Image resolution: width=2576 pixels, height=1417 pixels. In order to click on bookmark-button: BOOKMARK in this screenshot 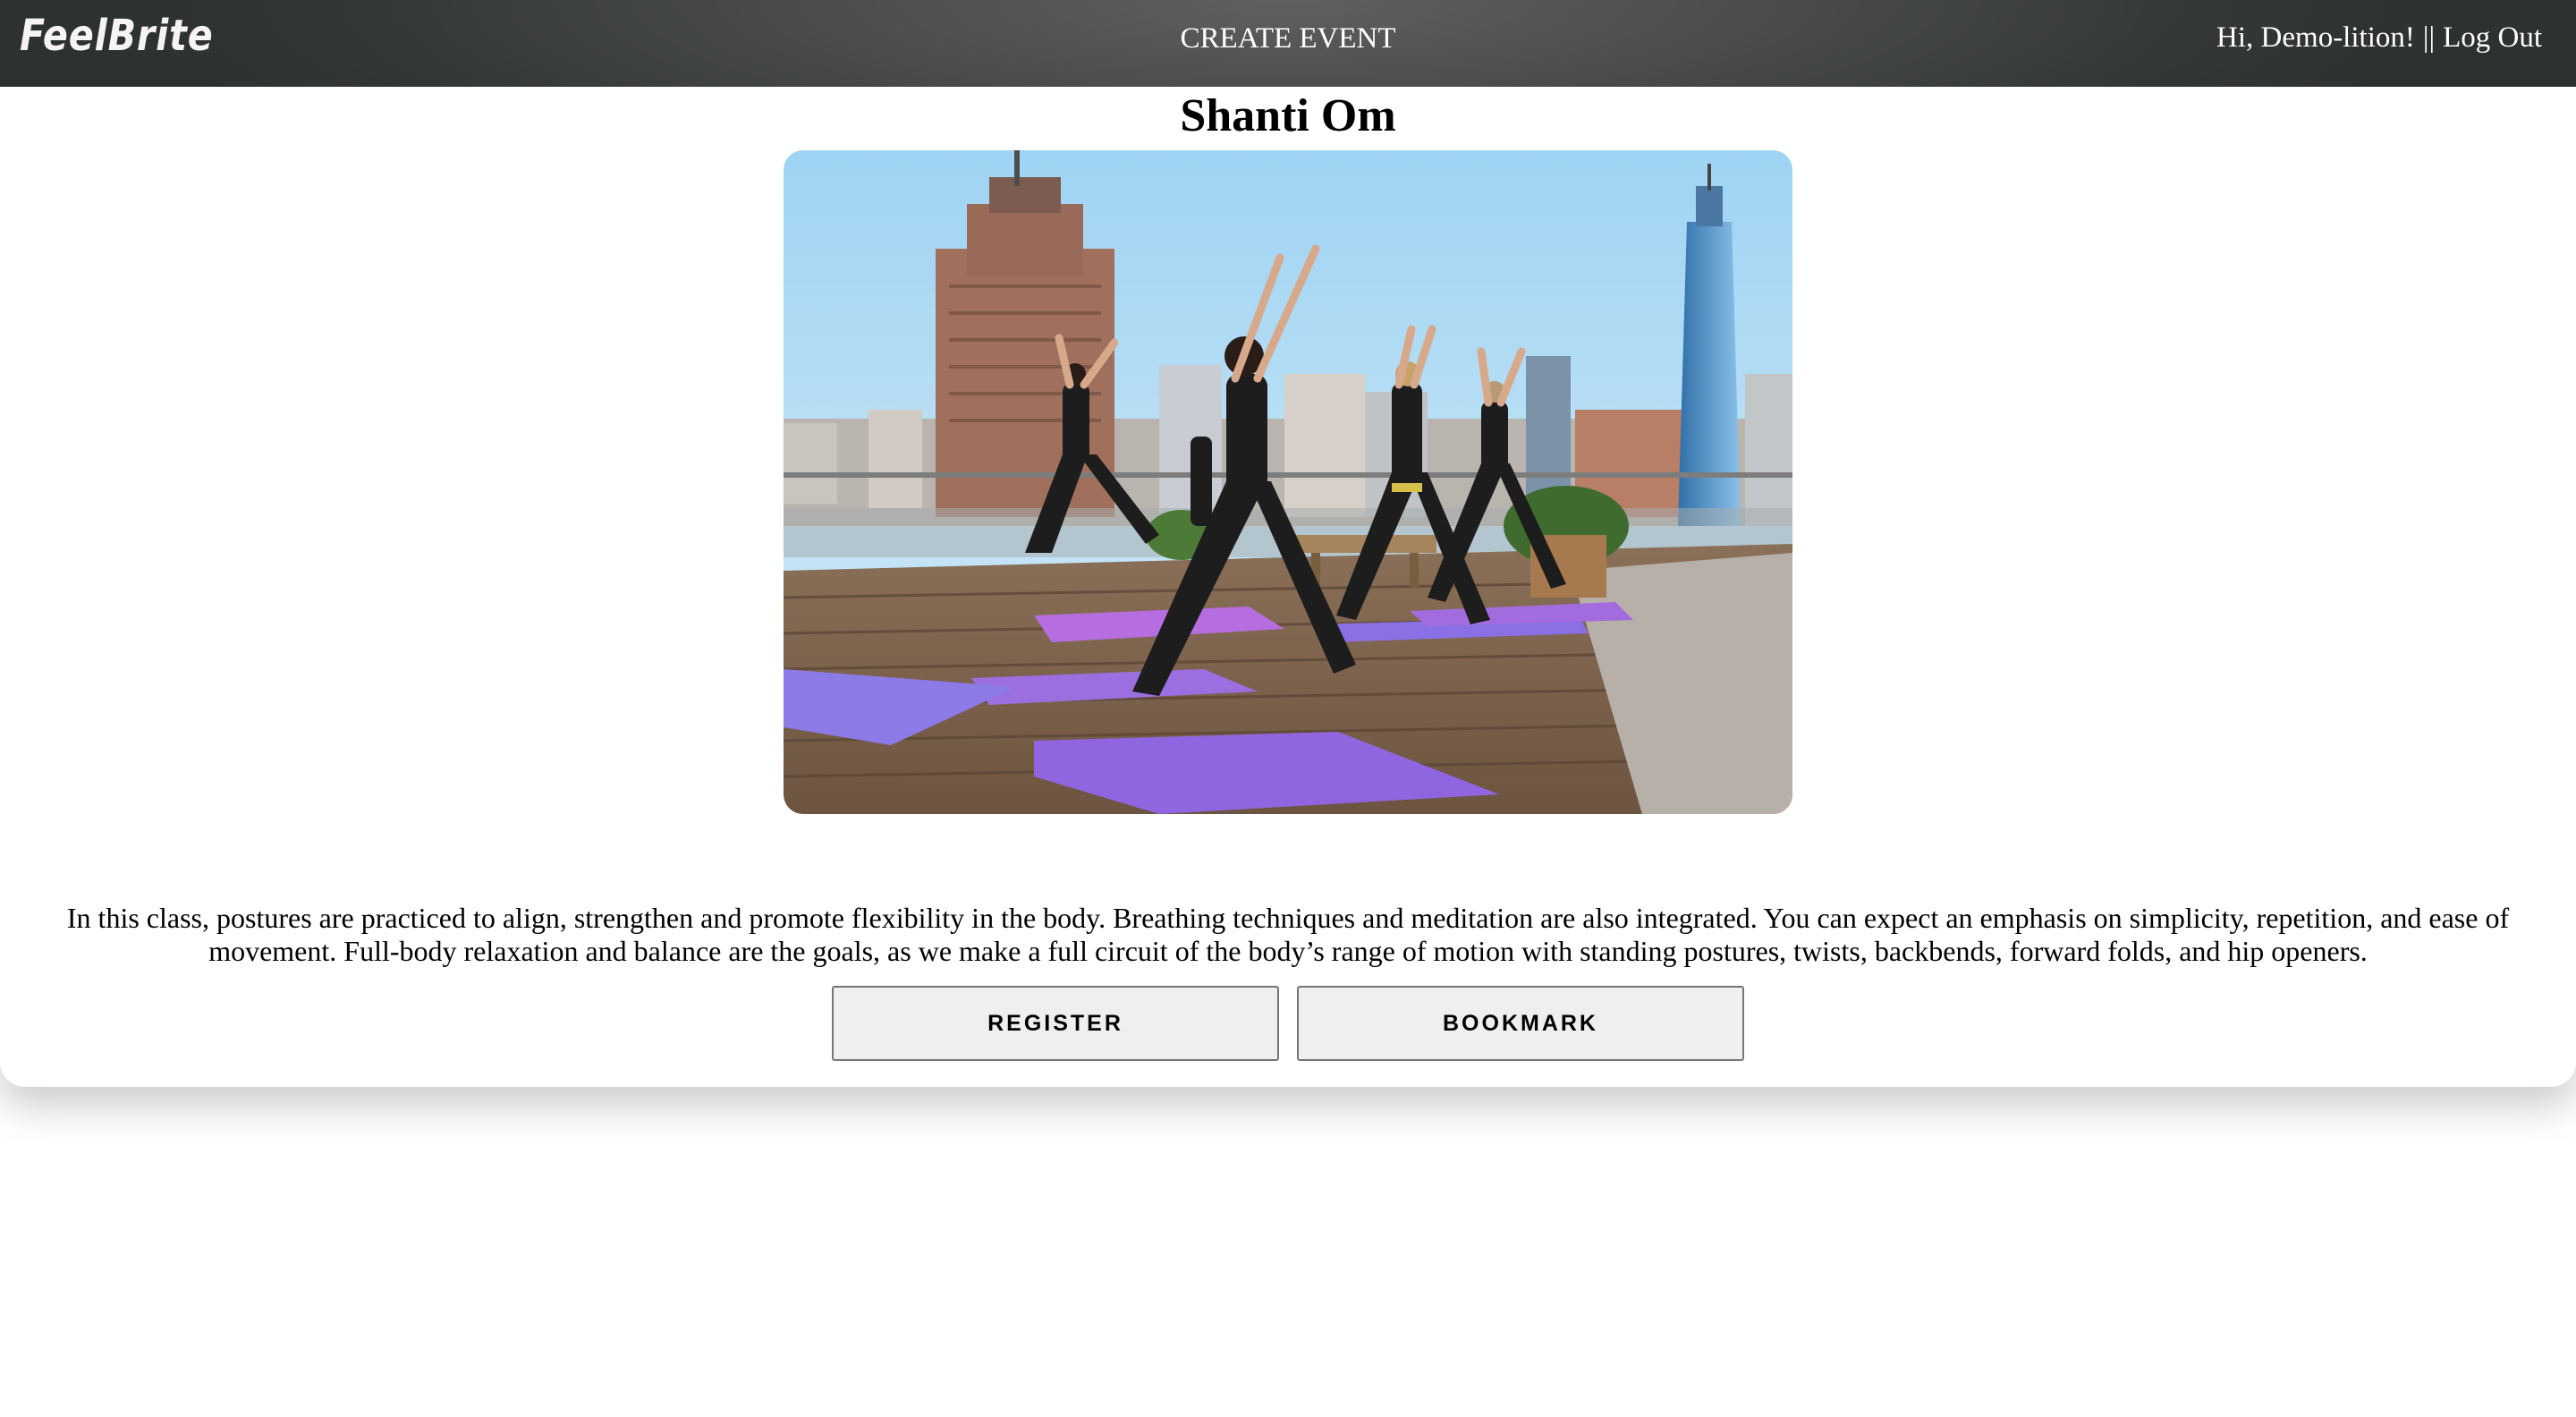, I will do `click(1520, 1023)`.